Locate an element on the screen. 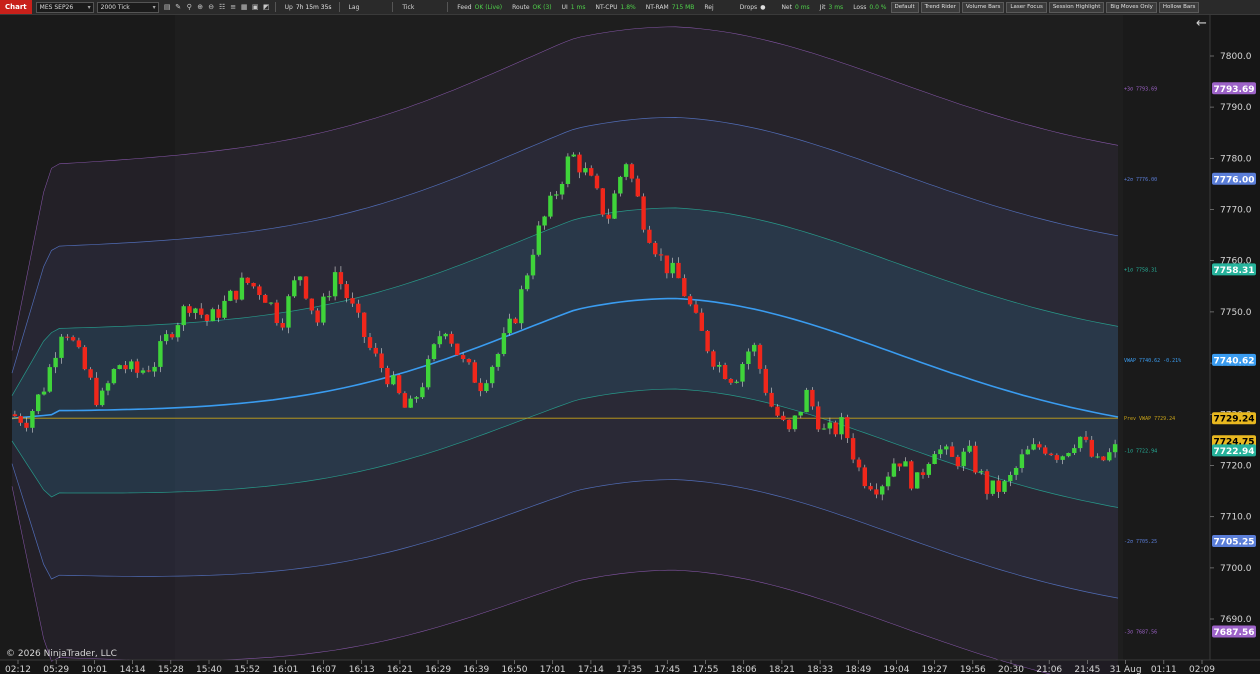 Image resolution: width=1260 pixels, height=674 pixels. route-label: Route is located at coordinates (521, 7).